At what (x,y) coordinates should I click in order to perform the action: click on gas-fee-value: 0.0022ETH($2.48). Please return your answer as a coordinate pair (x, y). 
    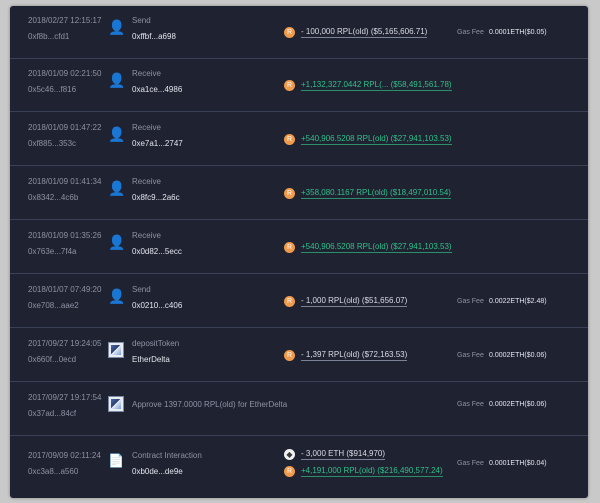
    Looking at the image, I should click on (518, 301).